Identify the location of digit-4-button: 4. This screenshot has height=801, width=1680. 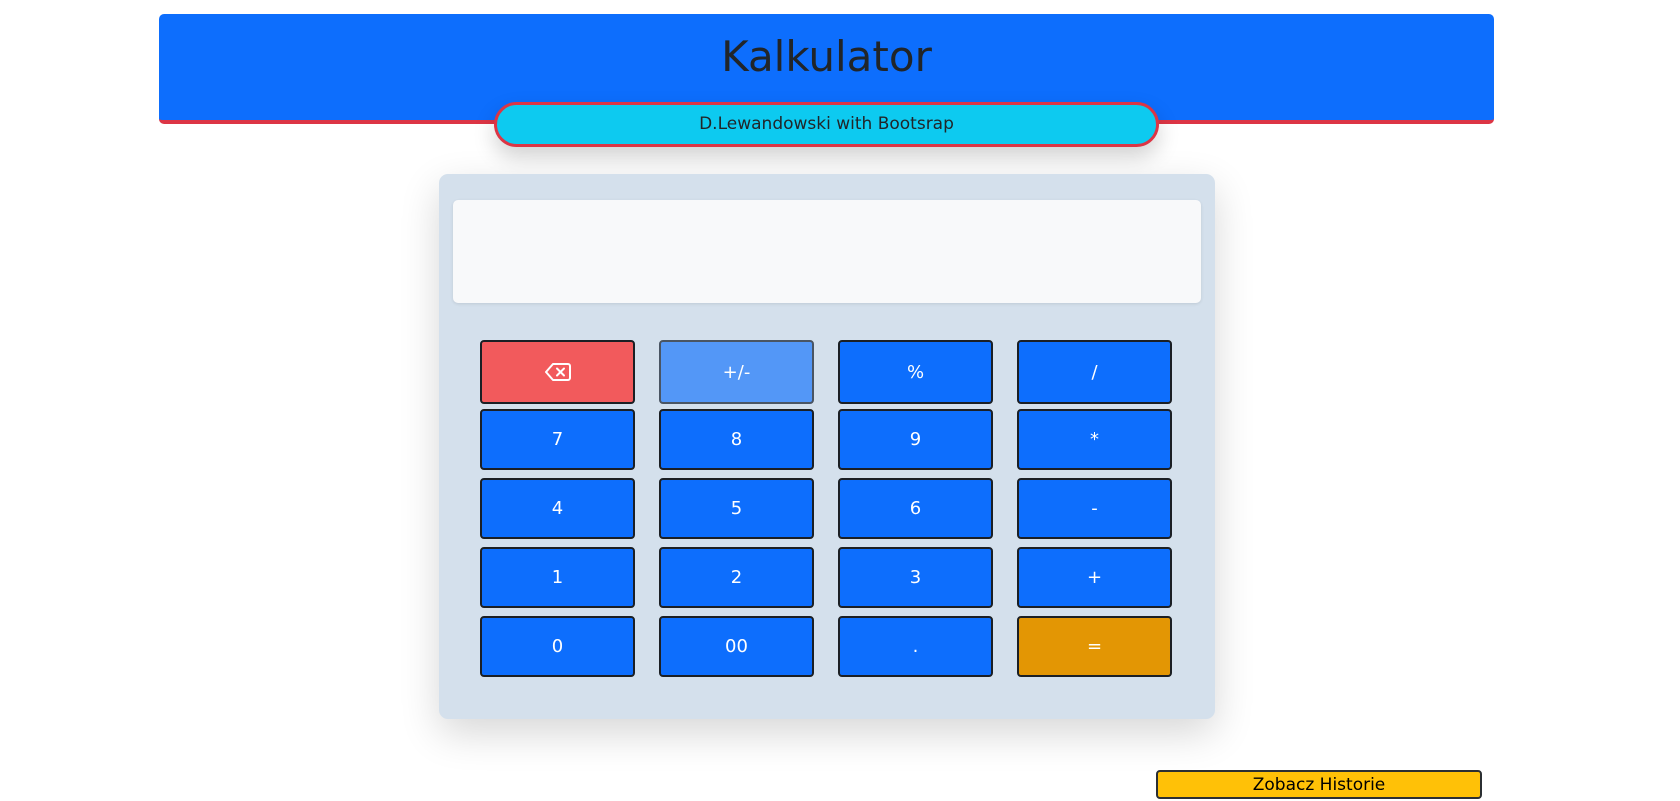
(557, 508).